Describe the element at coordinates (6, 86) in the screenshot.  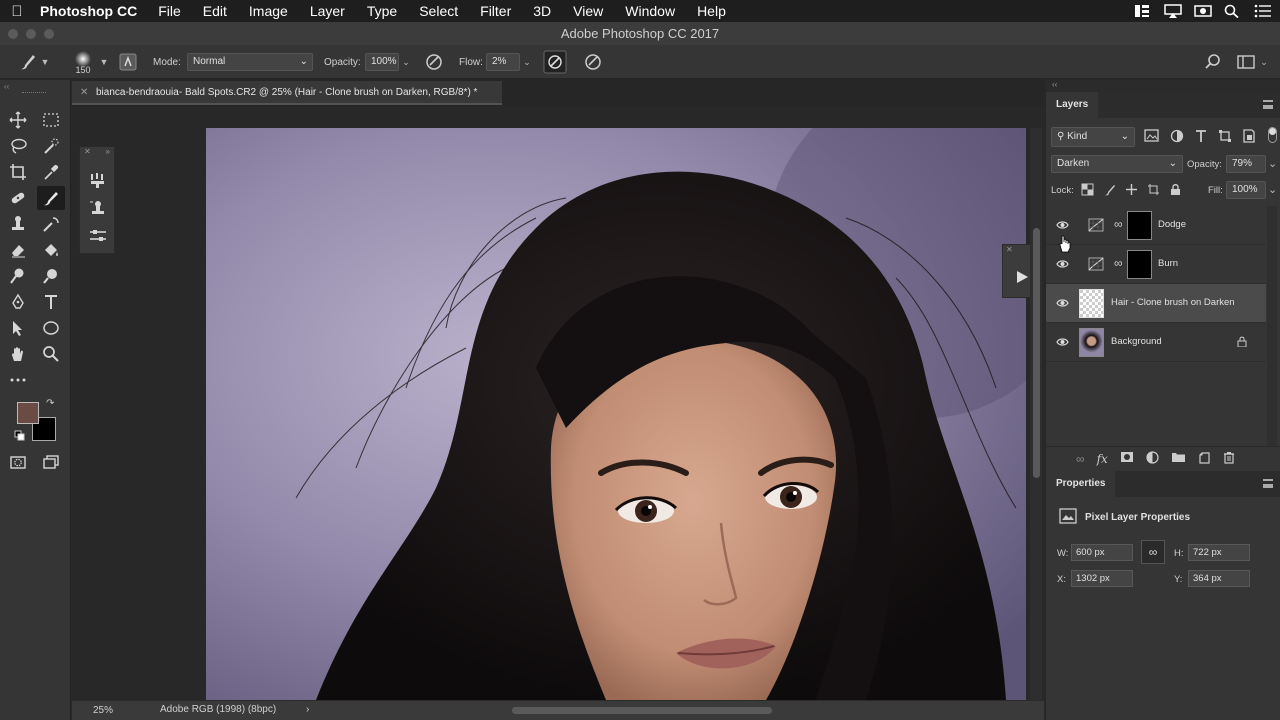
I see `collapse-toolbar-icon: ‹‹` at that location.